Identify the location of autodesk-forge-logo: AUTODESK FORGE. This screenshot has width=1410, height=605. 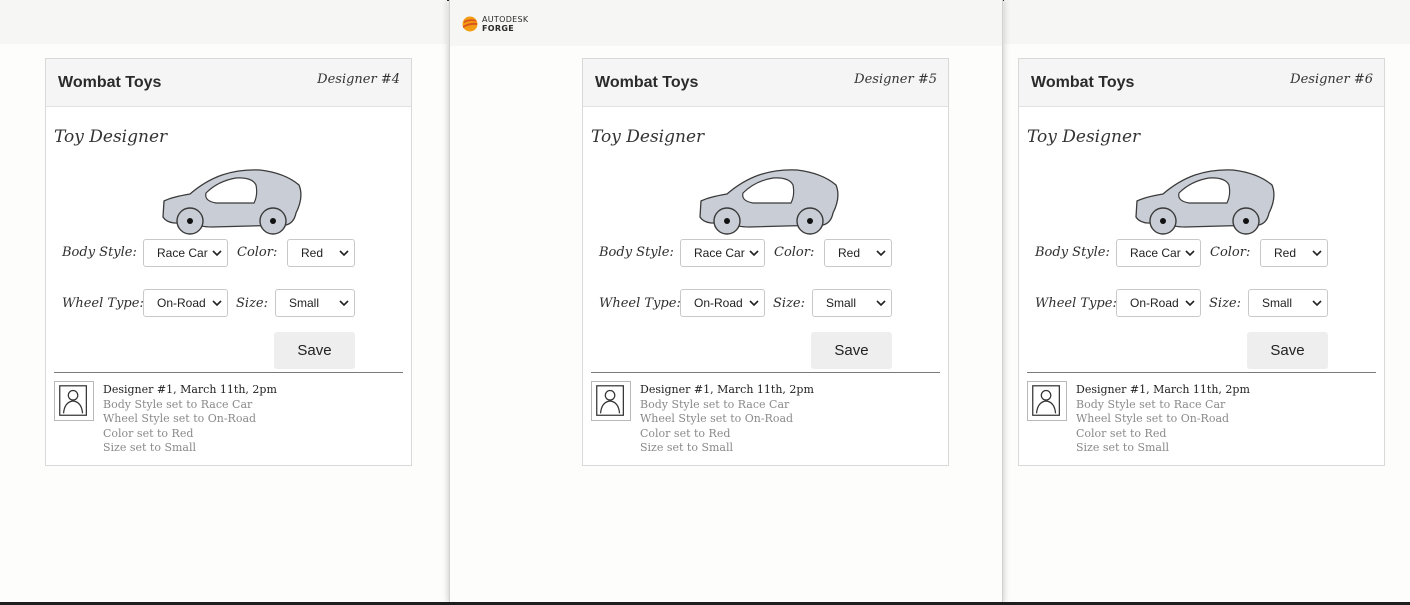
(495, 24).